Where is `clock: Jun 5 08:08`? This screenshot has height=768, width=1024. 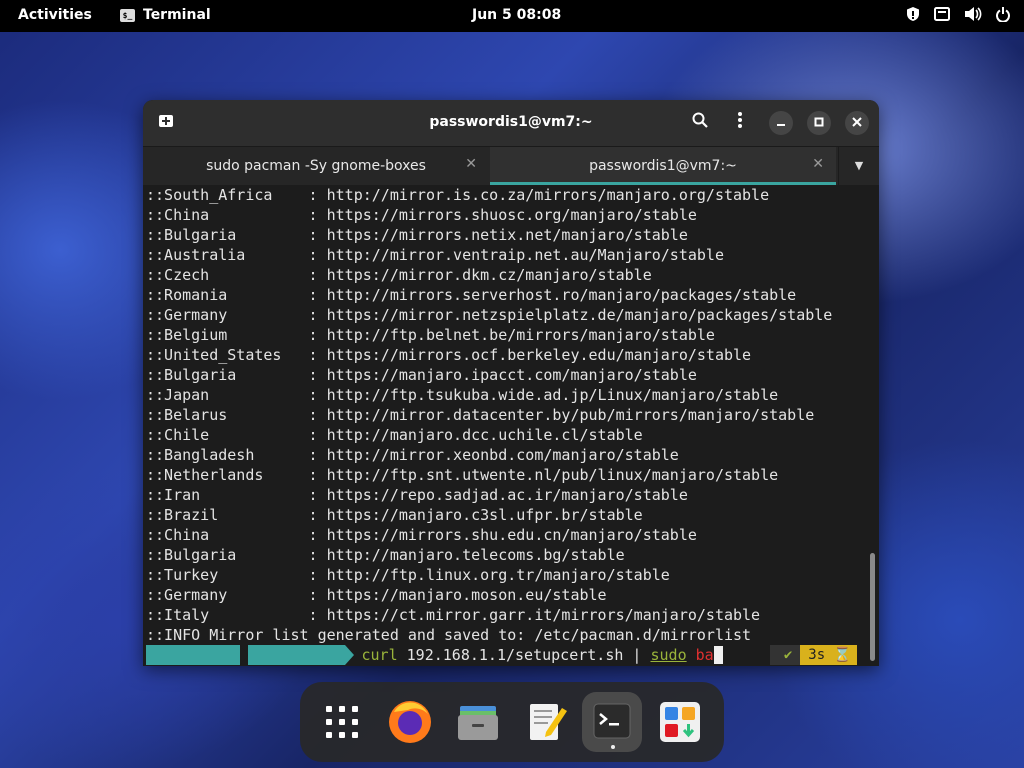 clock: Jun 5 08:08 is located at coordinates (516, 15).